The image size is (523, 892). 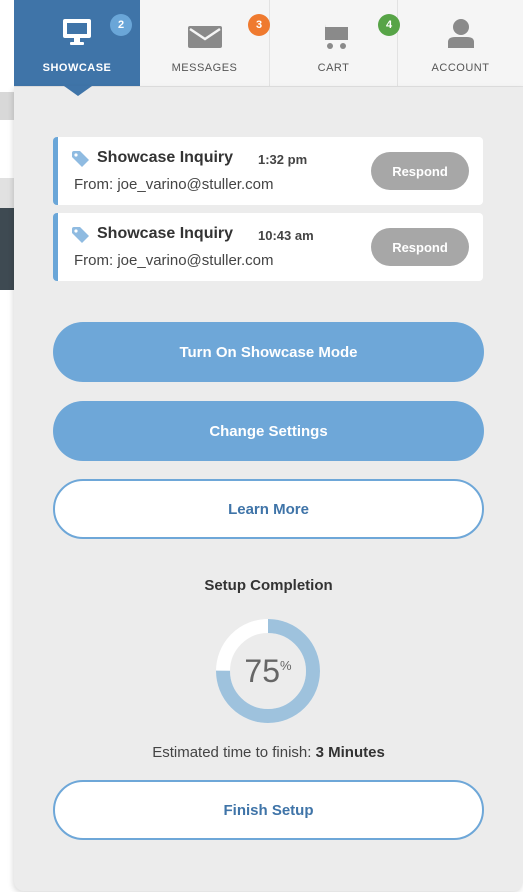 I want to click on tab-label: CART, so click(x=333, y=68).